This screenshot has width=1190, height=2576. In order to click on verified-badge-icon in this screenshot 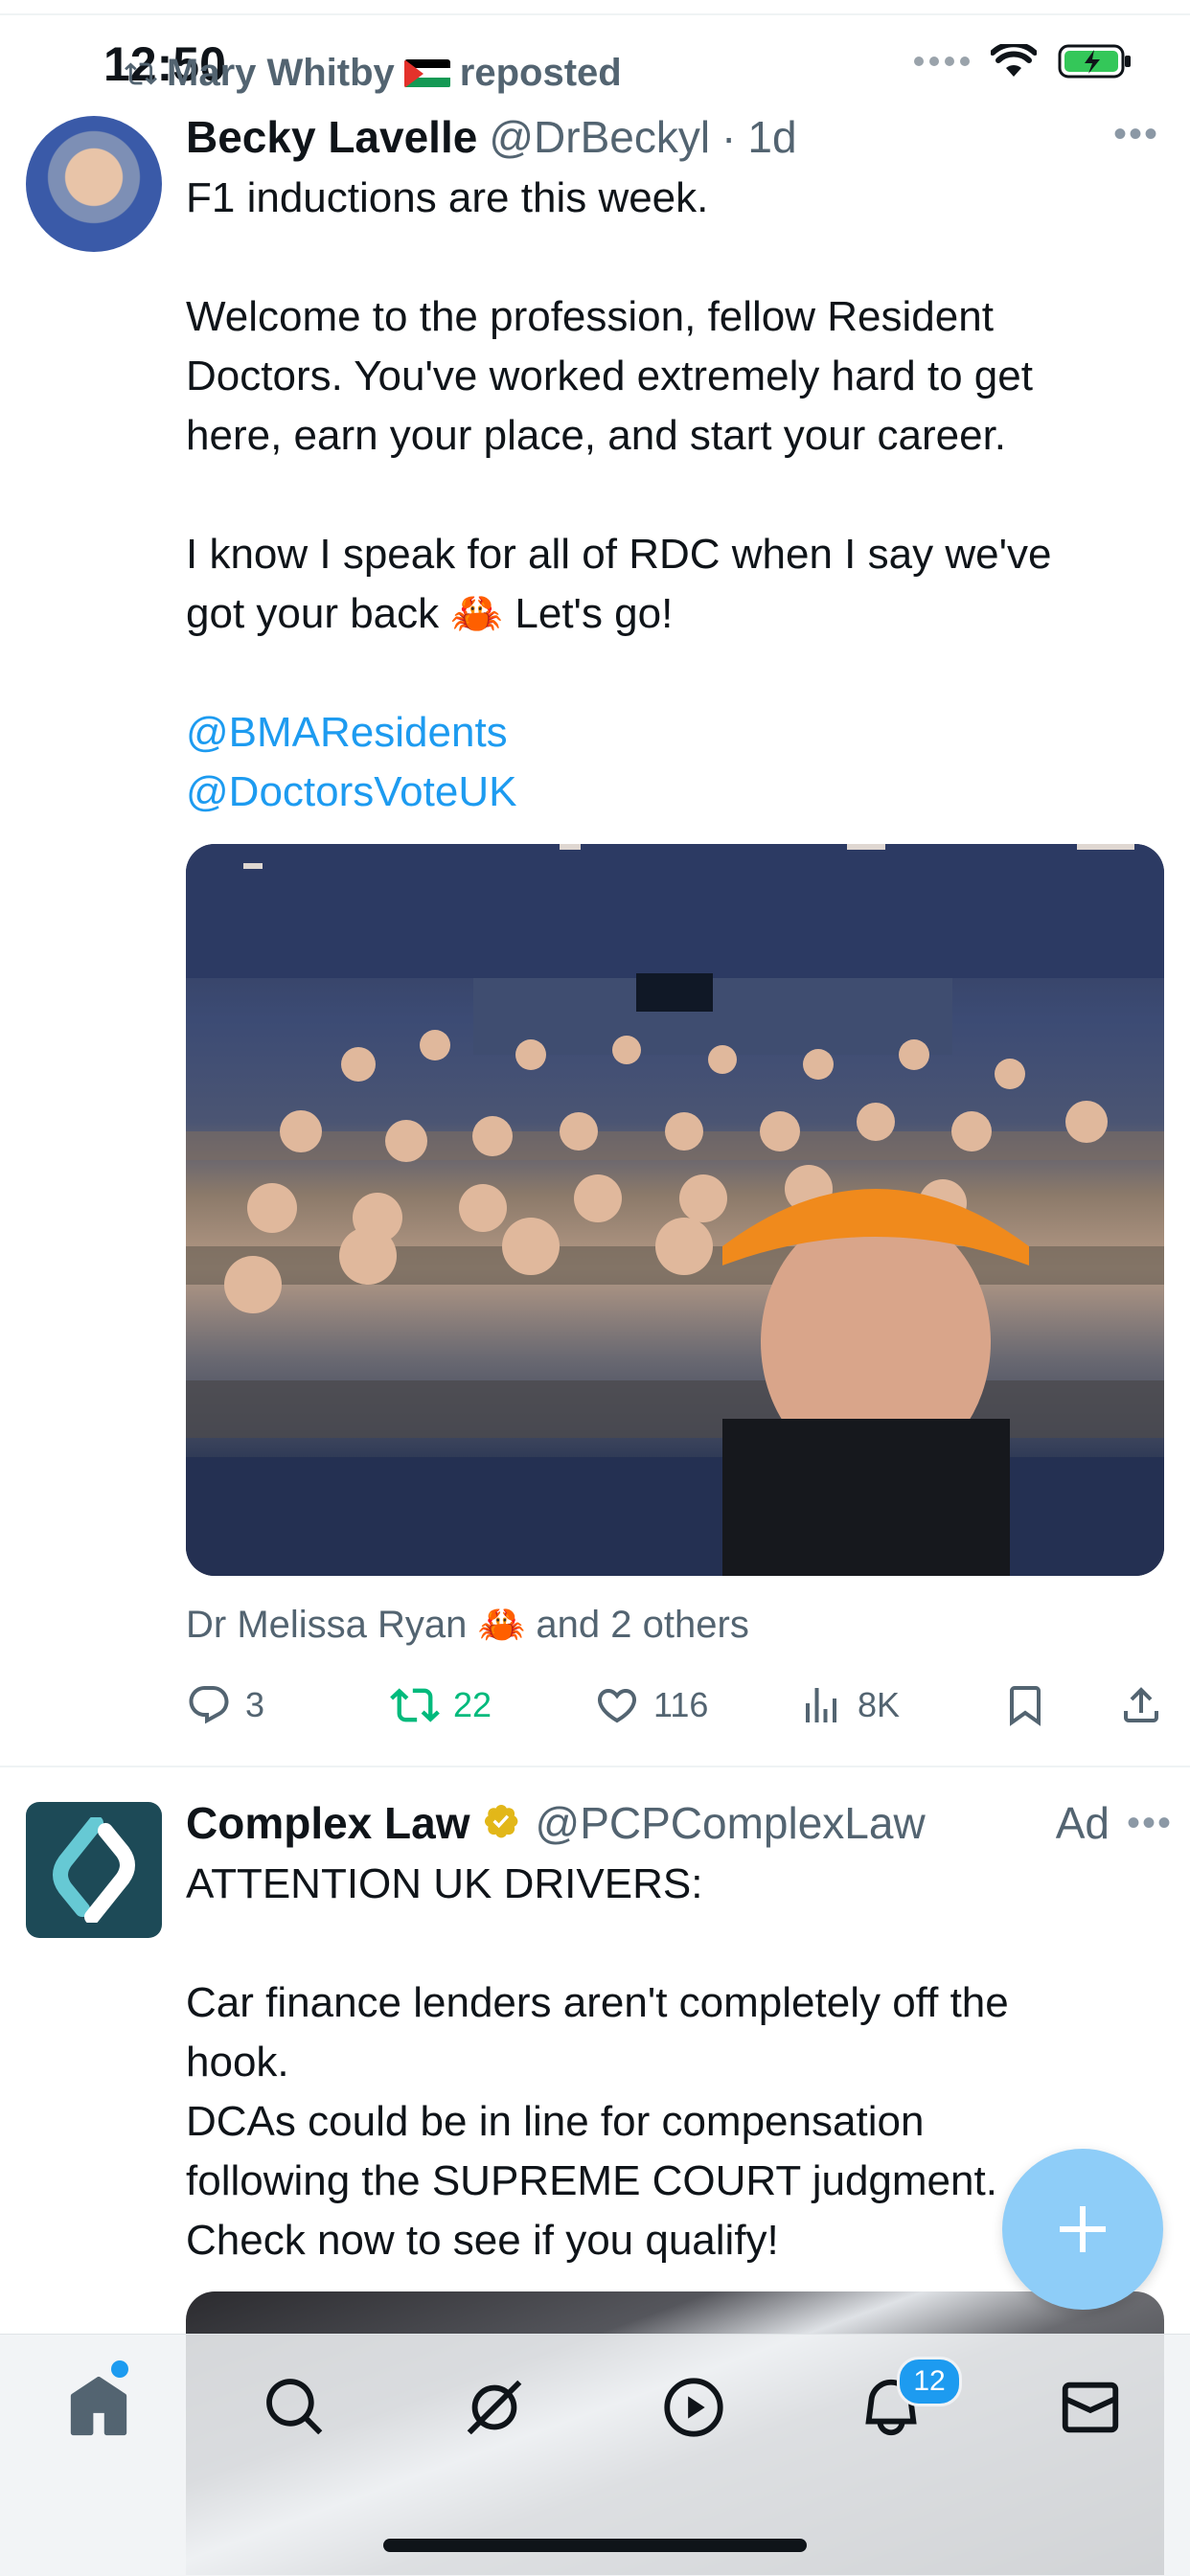, I will do `click(500, 1821)`.